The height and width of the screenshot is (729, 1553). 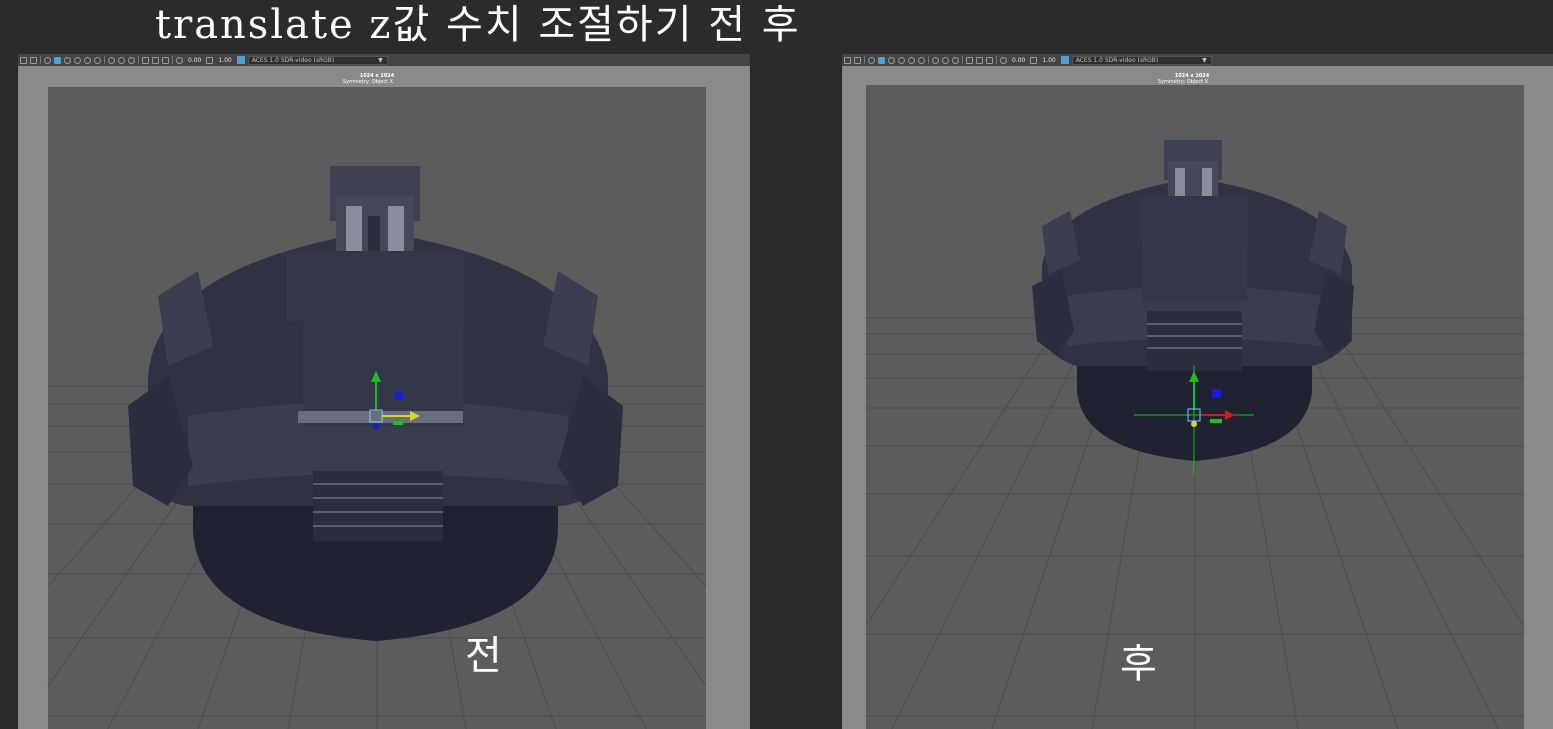 What do you see at coordinates (1138, 664) in the screenshot?
I see `caption-after: 후` at bounding box center [1138, 664].